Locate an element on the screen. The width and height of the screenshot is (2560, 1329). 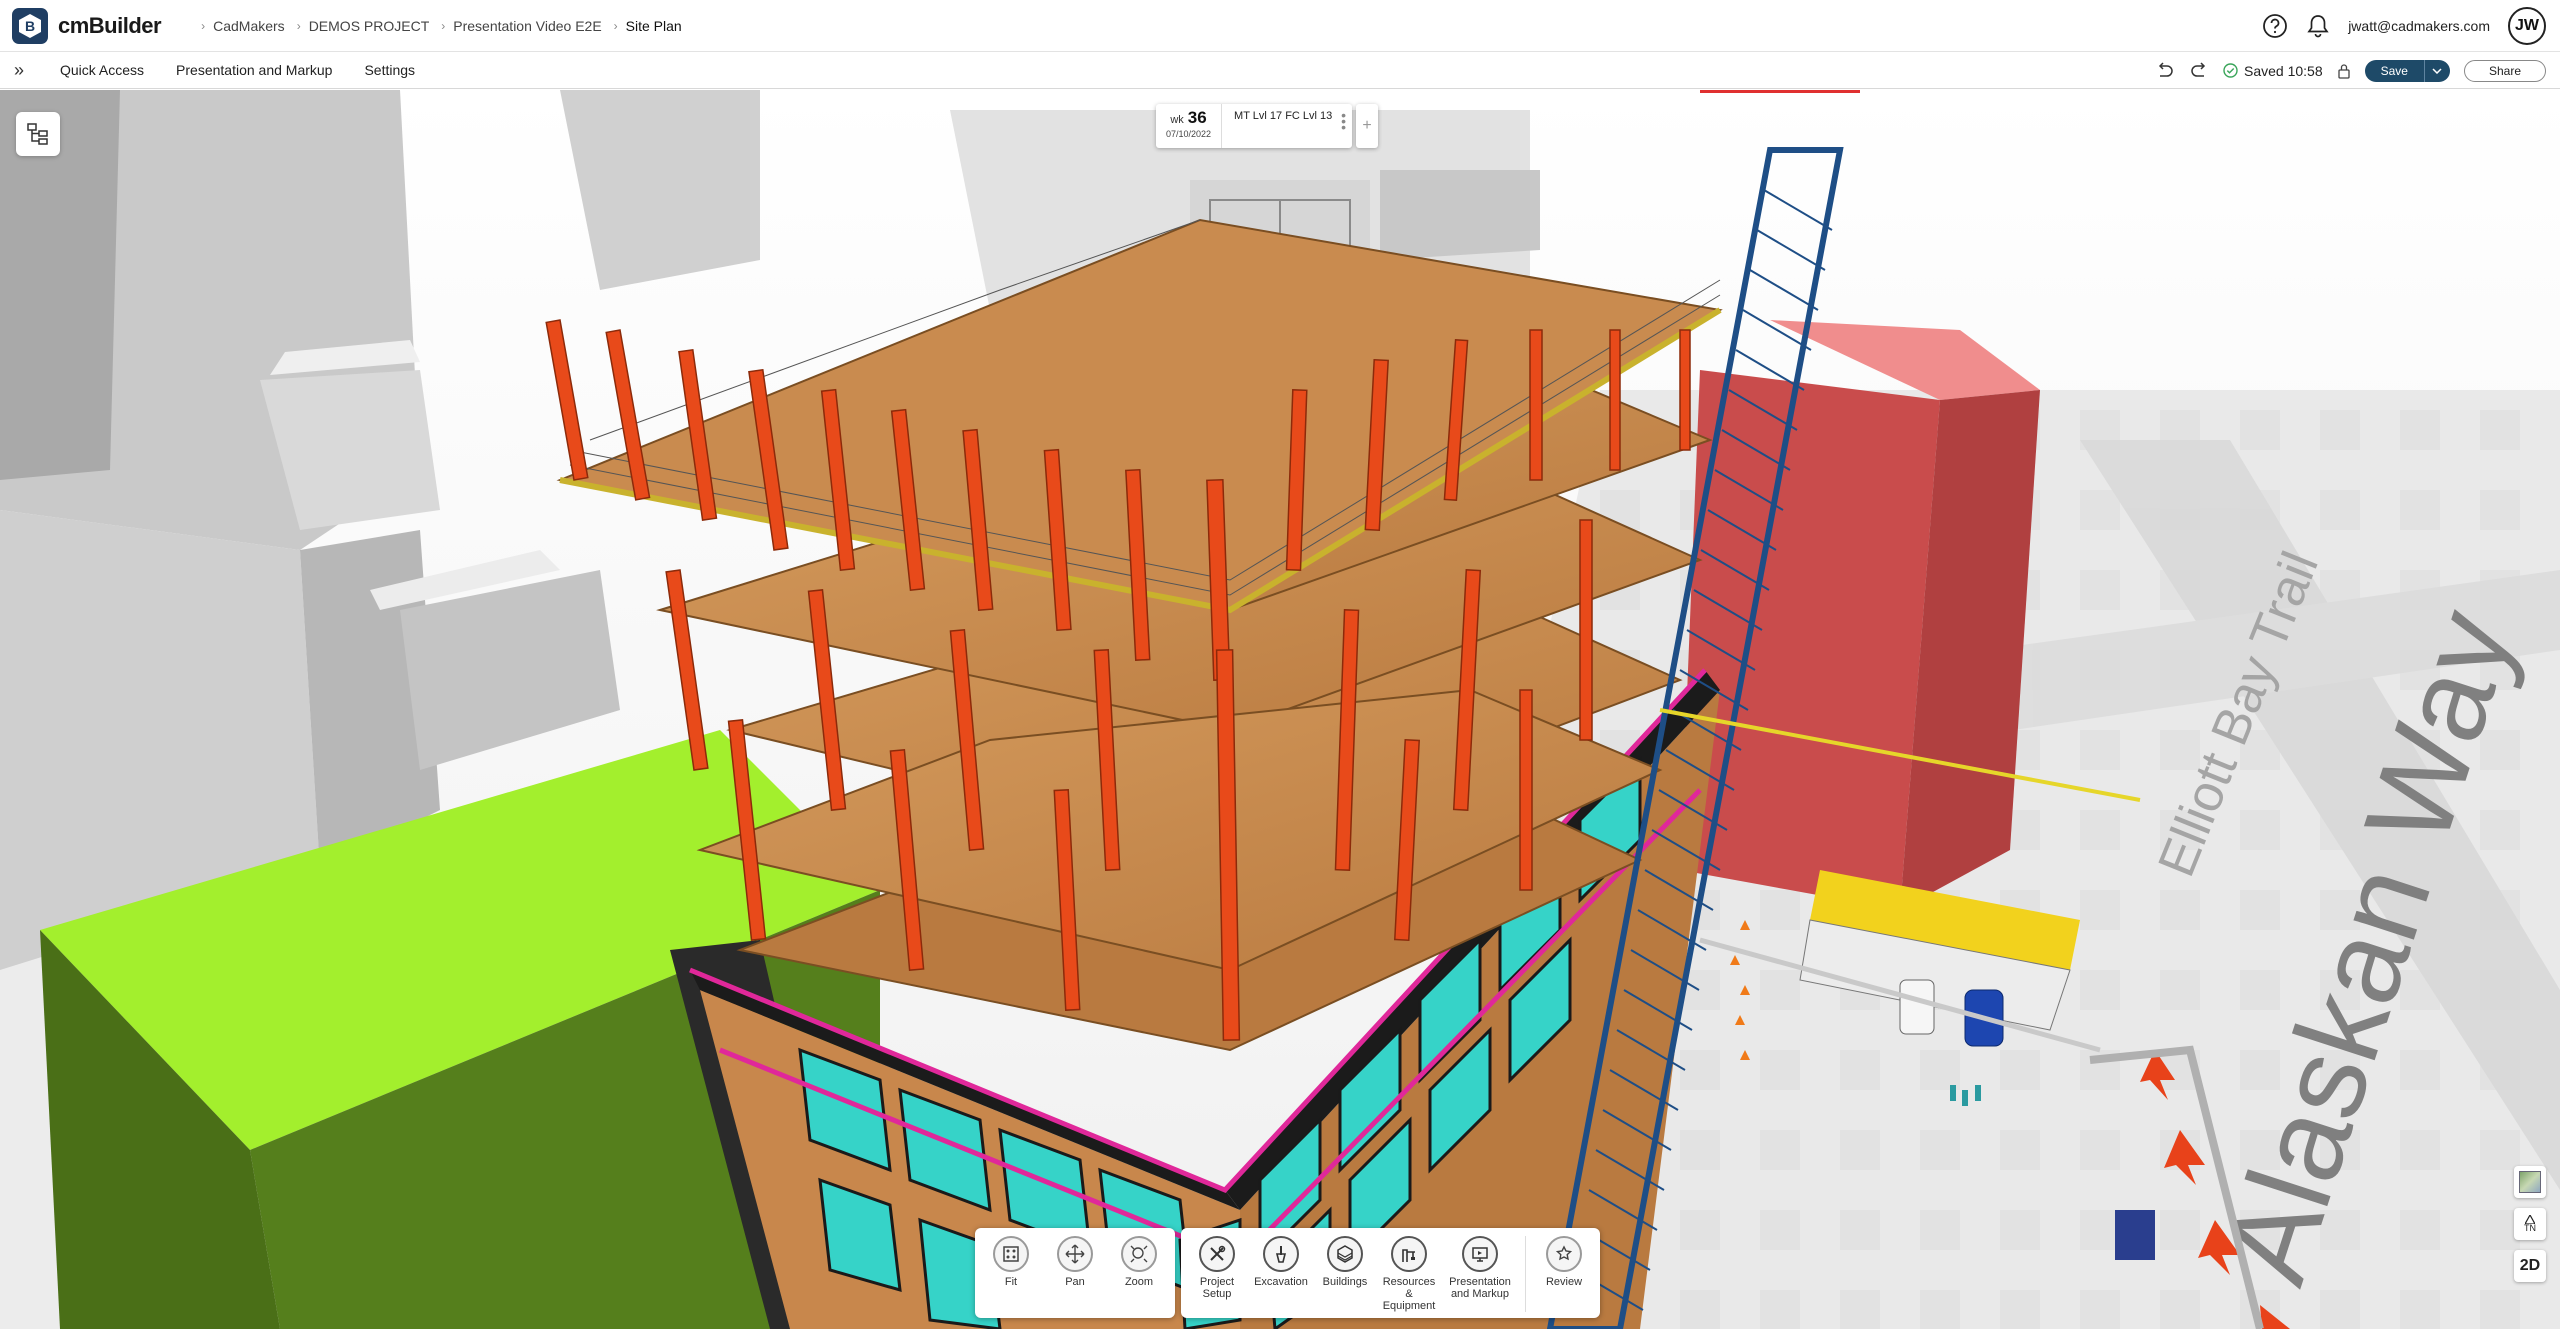
logo-letter: B is located at coordinates (30, 26).